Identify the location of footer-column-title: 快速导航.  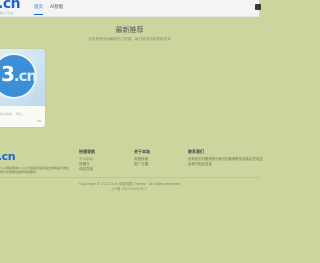
(87, 151).